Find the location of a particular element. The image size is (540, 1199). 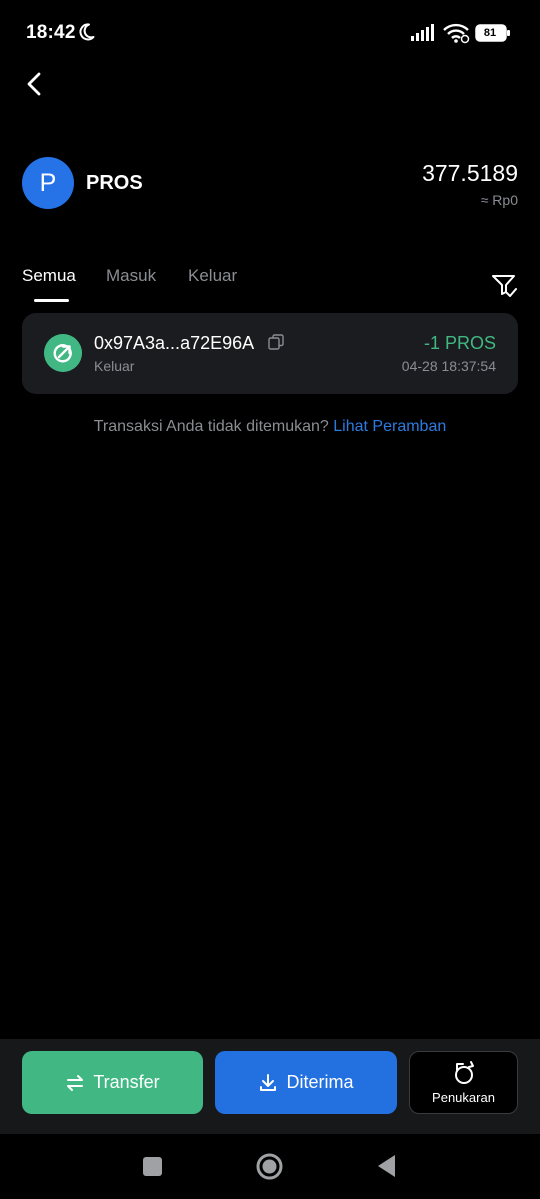

swap-label: Penukaran is located at coordinates (463, 1097).